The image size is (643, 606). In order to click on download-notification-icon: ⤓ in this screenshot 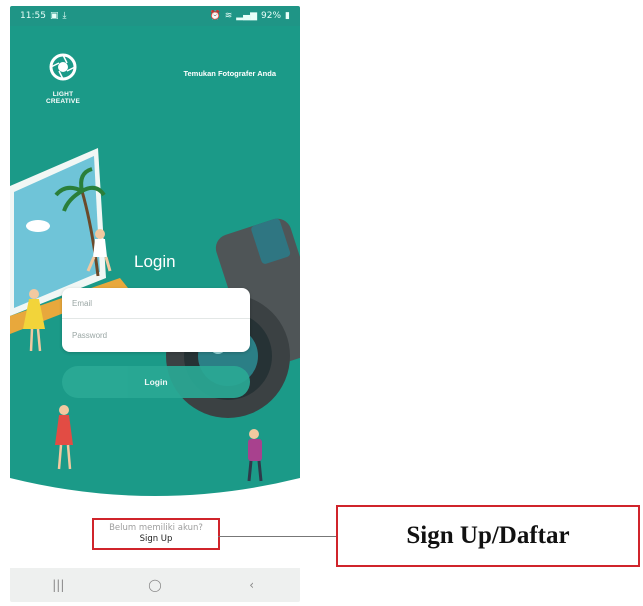, I will do `click(64, 15)`.